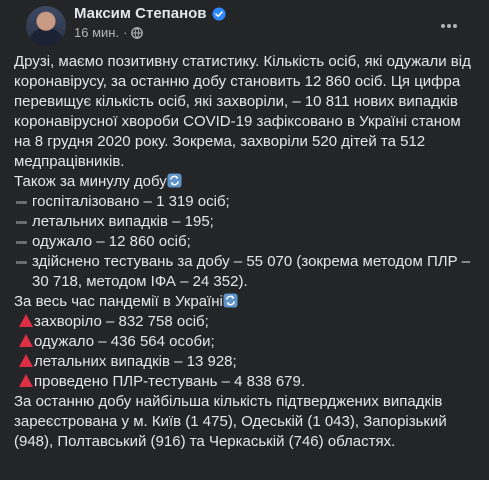 The width and height of the screenshot is (489, 480). Describe the element at coordinates (244, 26) in the screenshot. I see `post-header: Максим Степанов 16 мин. ·` at that location.